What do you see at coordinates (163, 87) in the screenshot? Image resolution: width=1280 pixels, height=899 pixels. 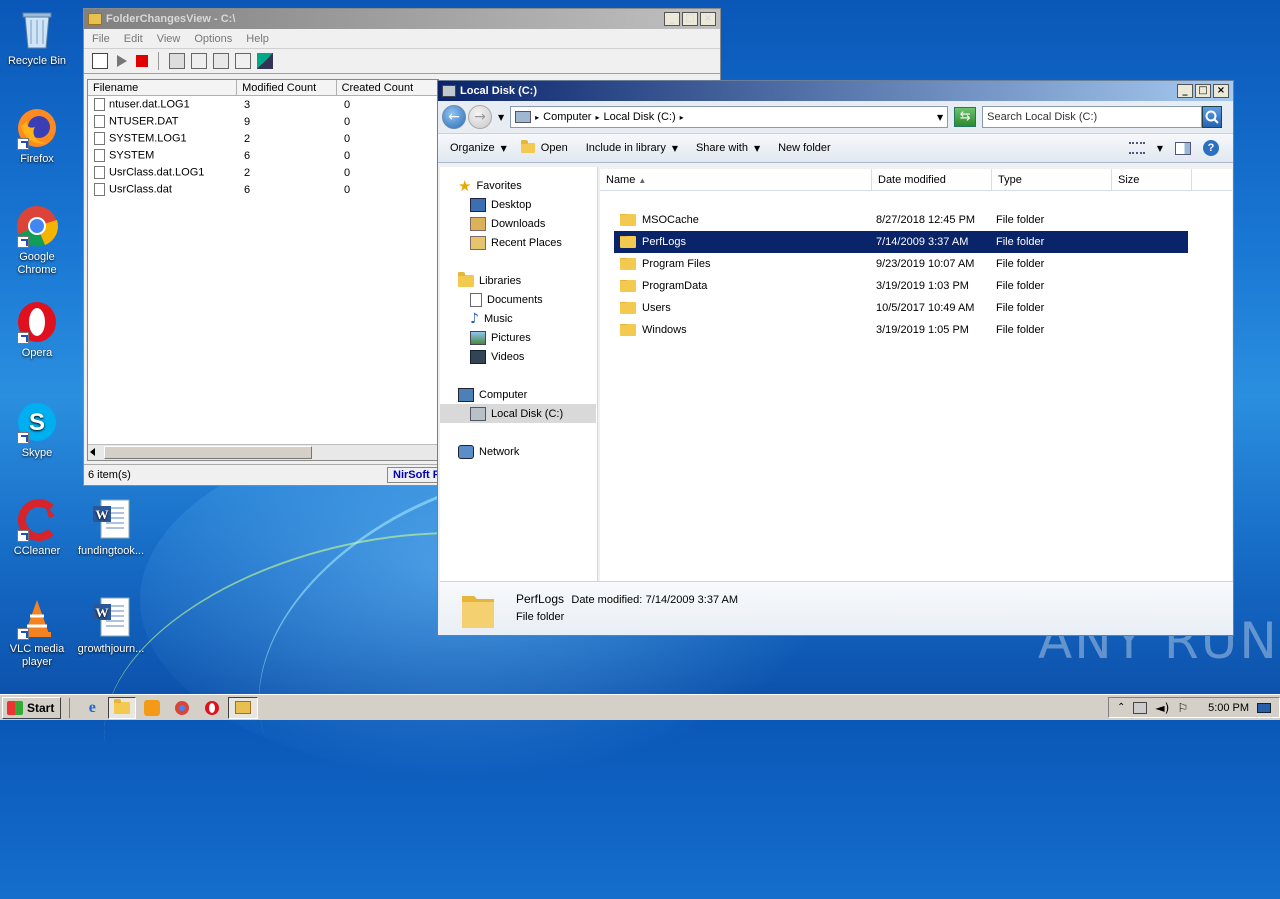 I see `column-header-filename: Filename` at bounding box center [163, 87].